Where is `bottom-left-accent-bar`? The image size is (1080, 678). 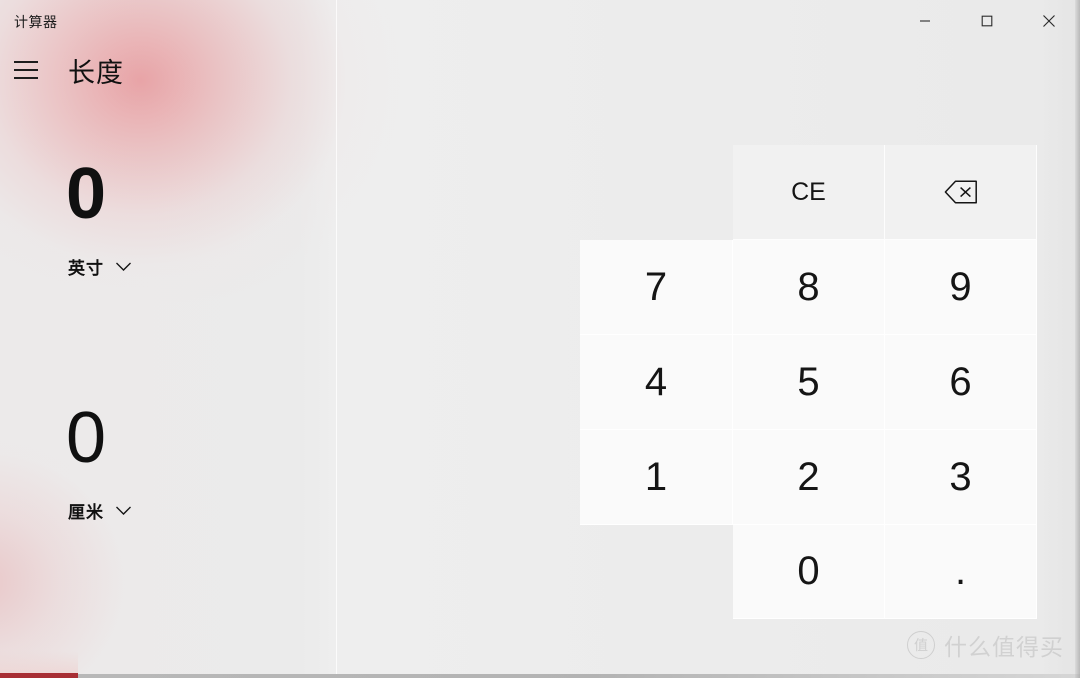
bottom-left-accent-bar is located at coordinates (39, 675).